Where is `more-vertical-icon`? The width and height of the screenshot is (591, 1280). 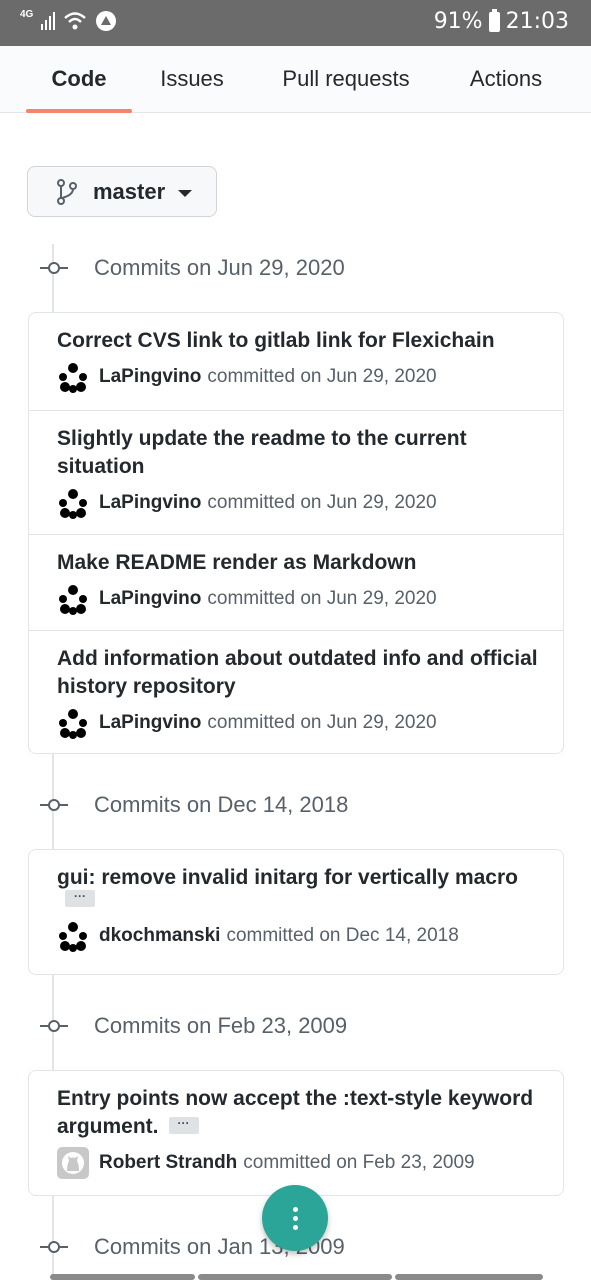
more-vertical-icon is located at coordinates (295, 1209).